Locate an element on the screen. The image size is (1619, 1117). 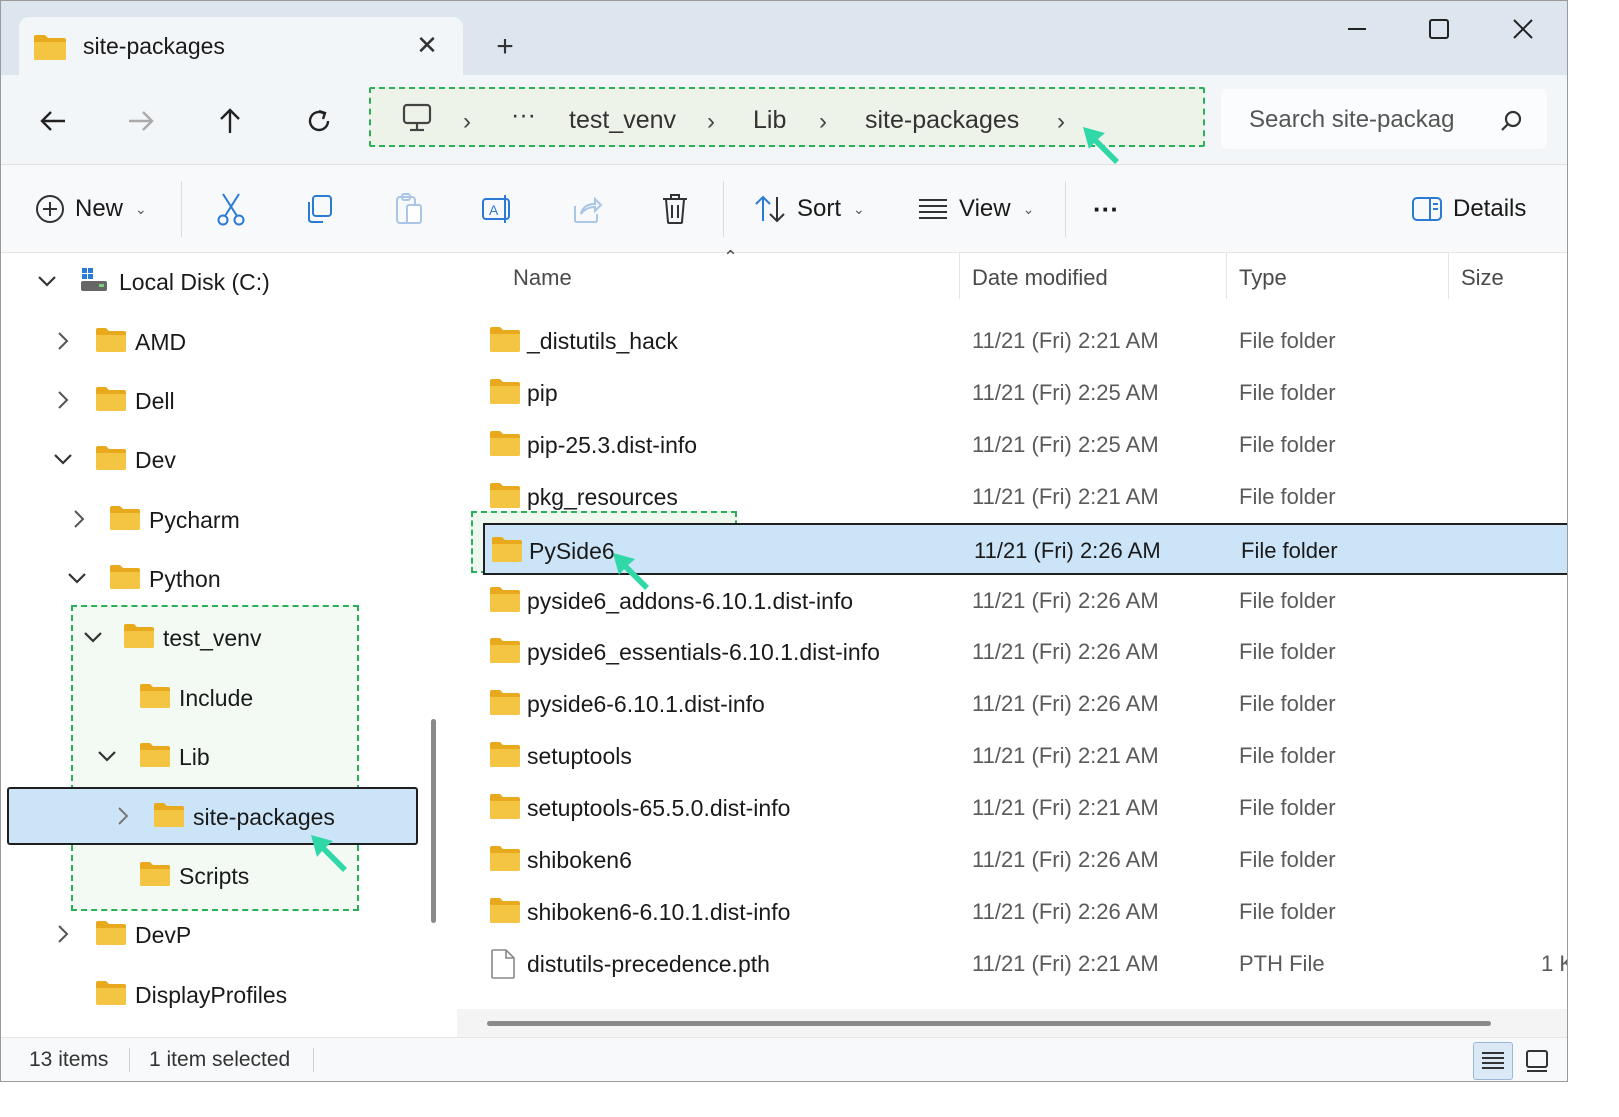
sidebar-item-site-packages: site-packages is located at coordinates (211, 816).